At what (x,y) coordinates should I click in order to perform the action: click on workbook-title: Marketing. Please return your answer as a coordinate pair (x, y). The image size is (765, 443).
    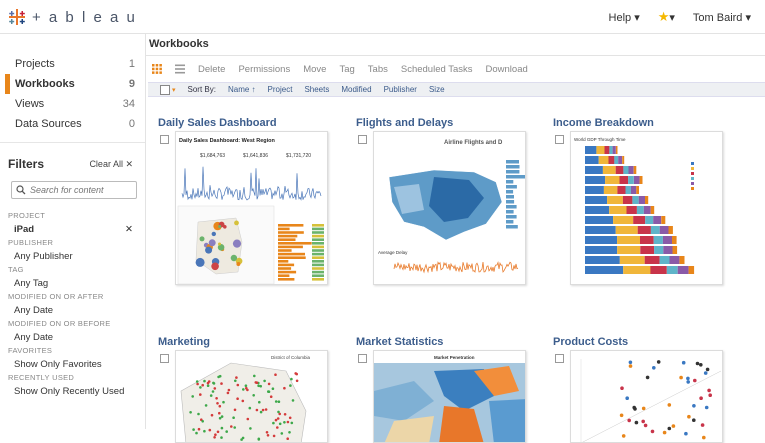
    Looking at the image, I should click on (243, 343).